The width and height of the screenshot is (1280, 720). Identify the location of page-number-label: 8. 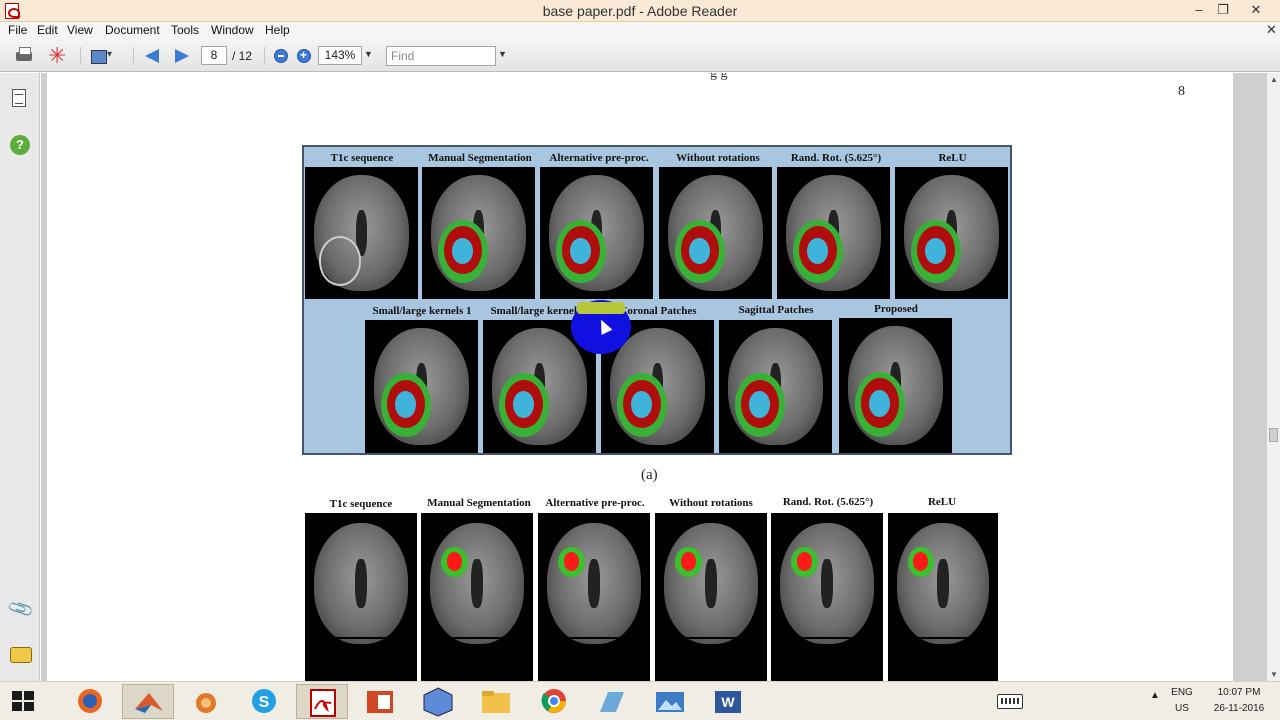
(1181, 91).